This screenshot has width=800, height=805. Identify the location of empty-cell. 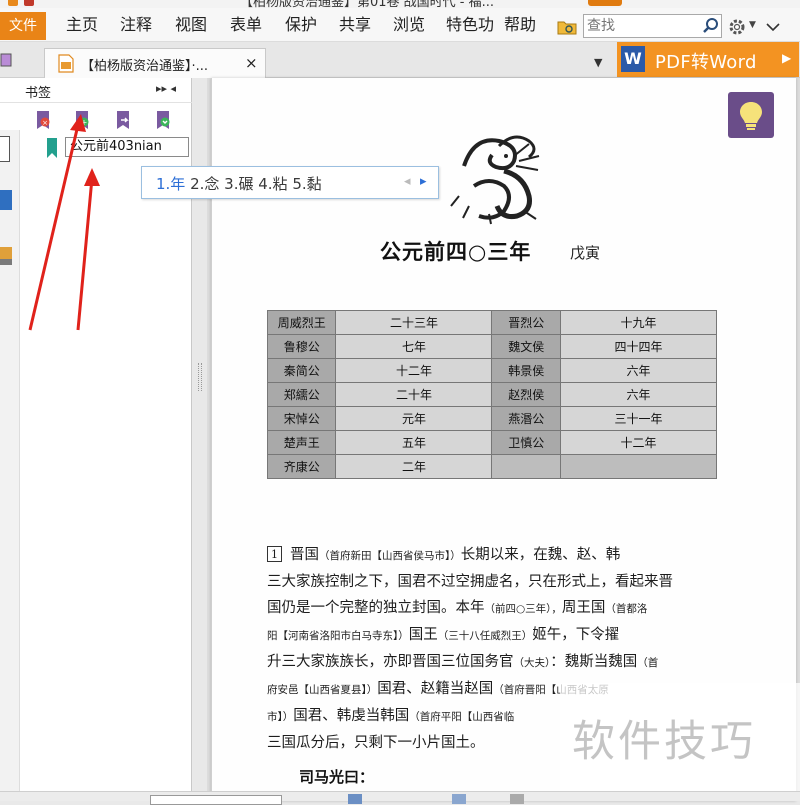
(526, 466).